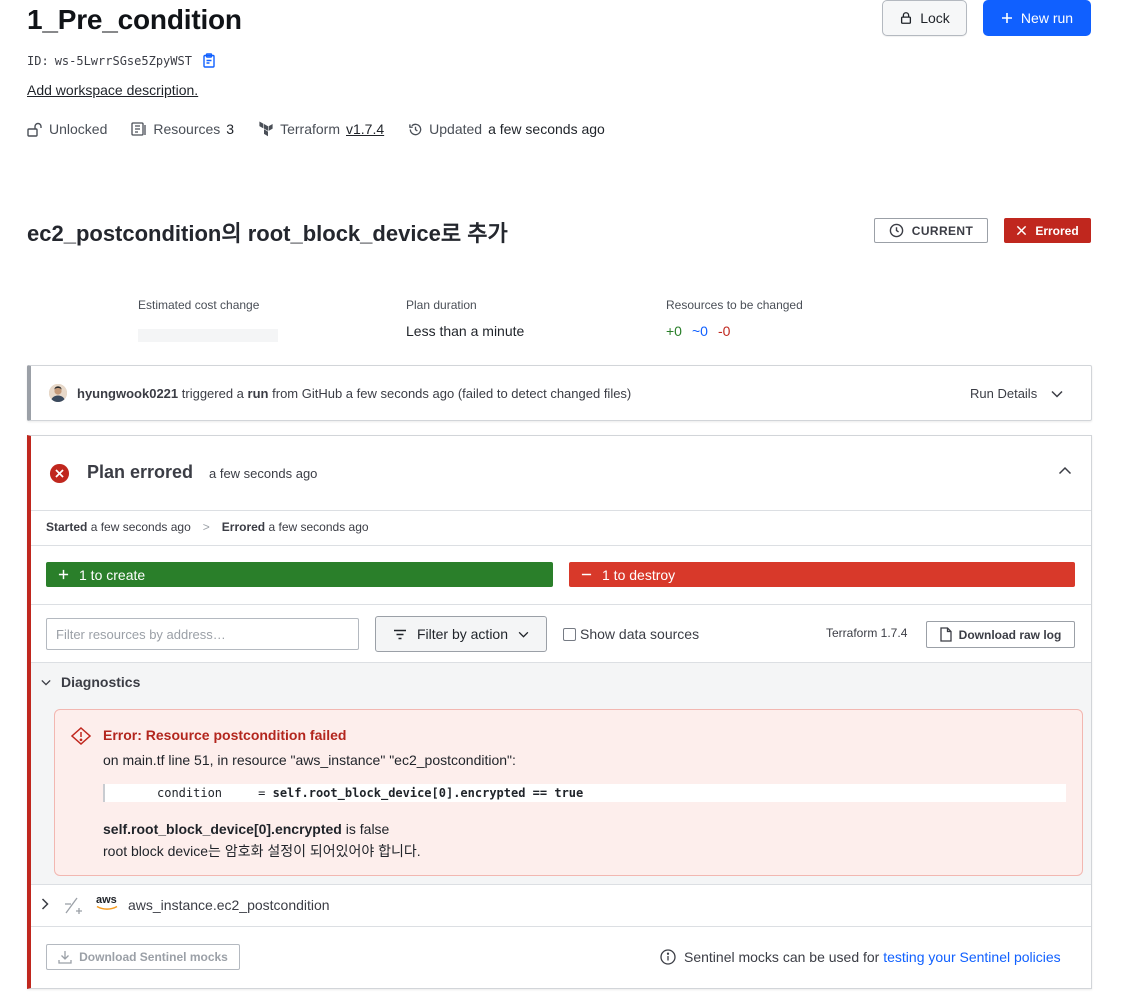 The image size is (1122, 1001). Describe the element at coordinates (153, 957) in the screenshot. I see `download-sentinel-mocks-label: Download Sentinel mocks` at that location.